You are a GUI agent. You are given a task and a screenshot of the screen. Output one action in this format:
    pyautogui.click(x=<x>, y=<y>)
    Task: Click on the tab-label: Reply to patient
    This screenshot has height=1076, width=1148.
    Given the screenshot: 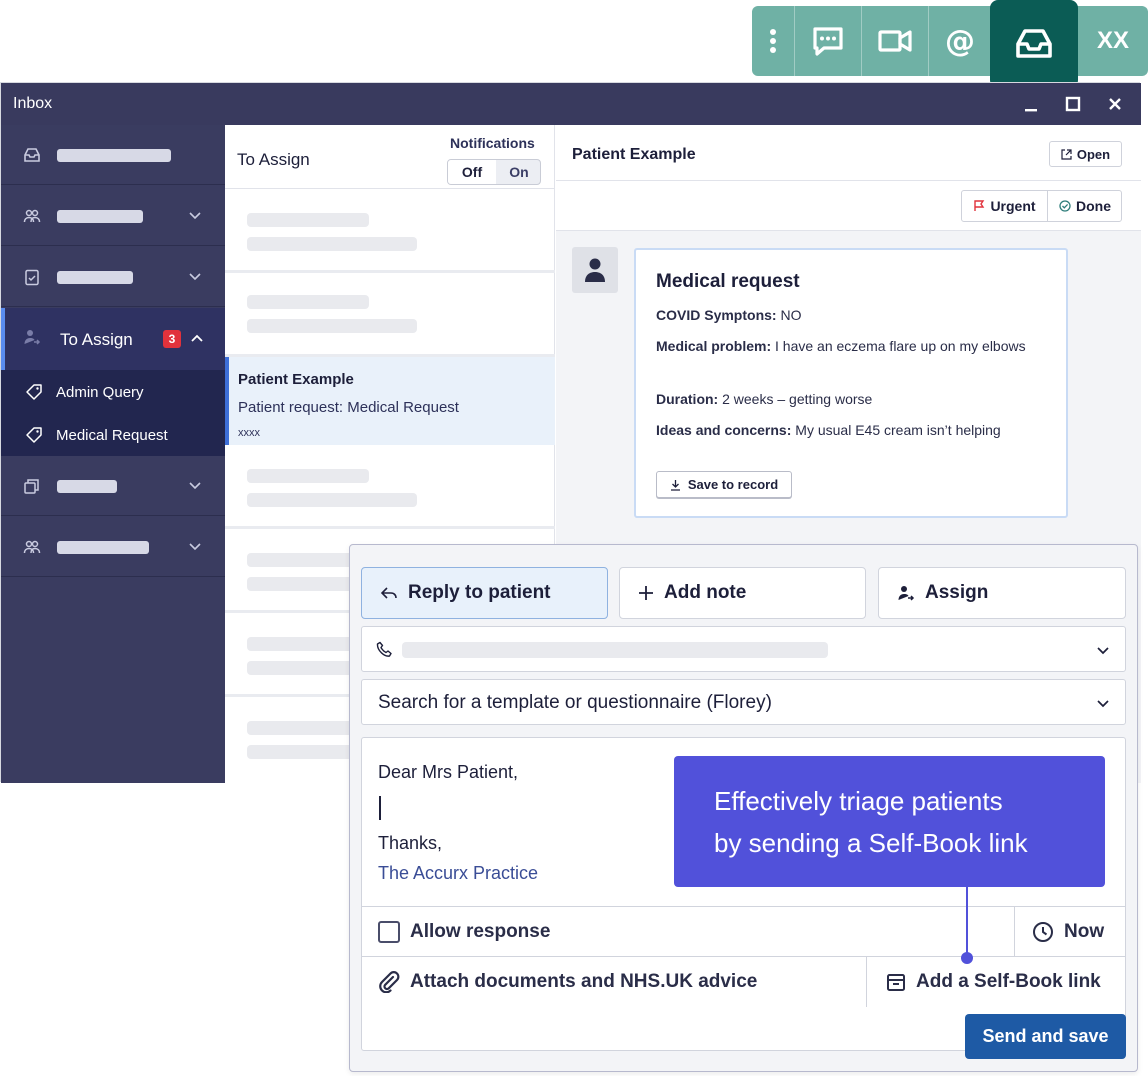 What is the action you would take?
    pyautogui.click(x=479, y=592)
    